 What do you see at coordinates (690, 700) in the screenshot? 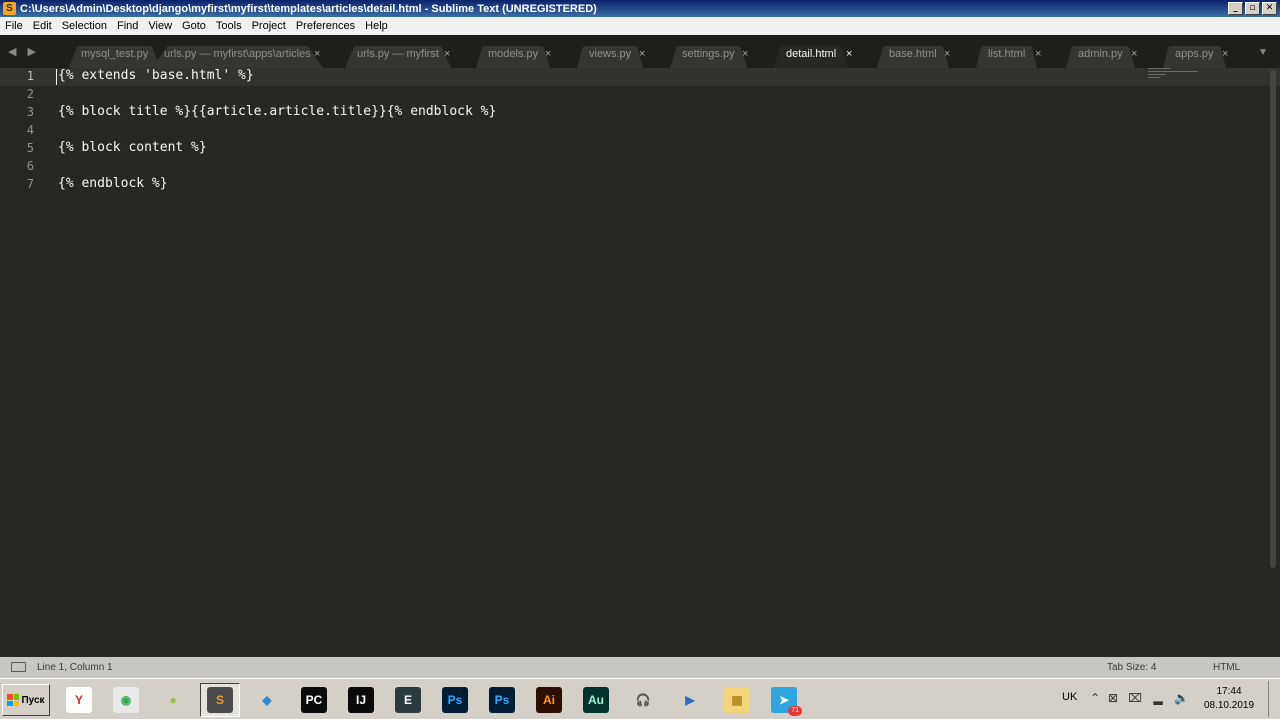
I see `taskbar-app-media-player: ▶` at bounding box center [690, 700].